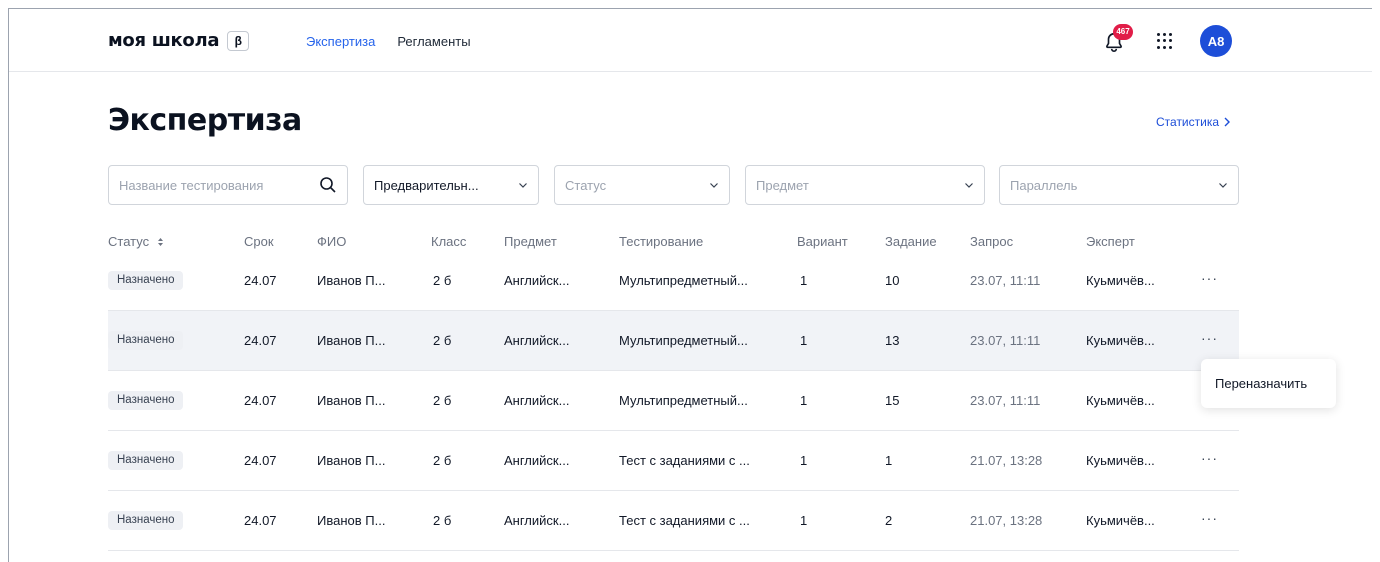 The image size is (1380, 562). I want to click on status-select: Статус, so click(642, 185).